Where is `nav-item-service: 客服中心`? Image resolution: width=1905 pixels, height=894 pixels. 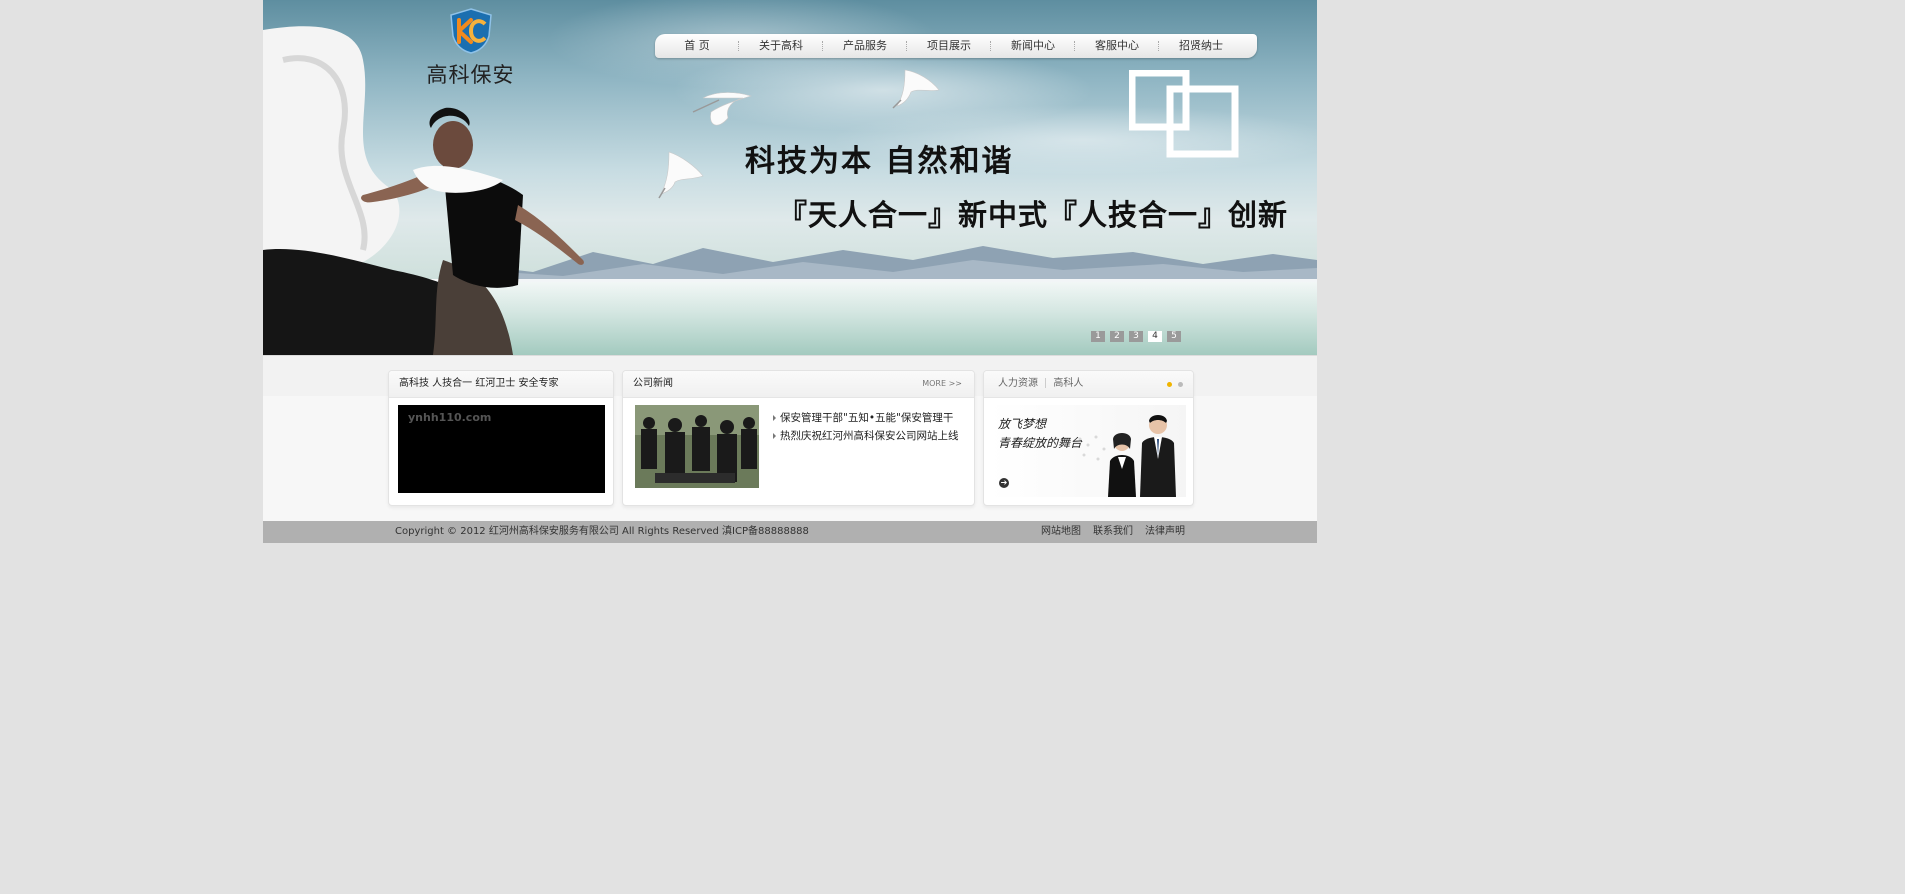 nav-item-service: 客服中心 is located at coordinates (1117, 46).